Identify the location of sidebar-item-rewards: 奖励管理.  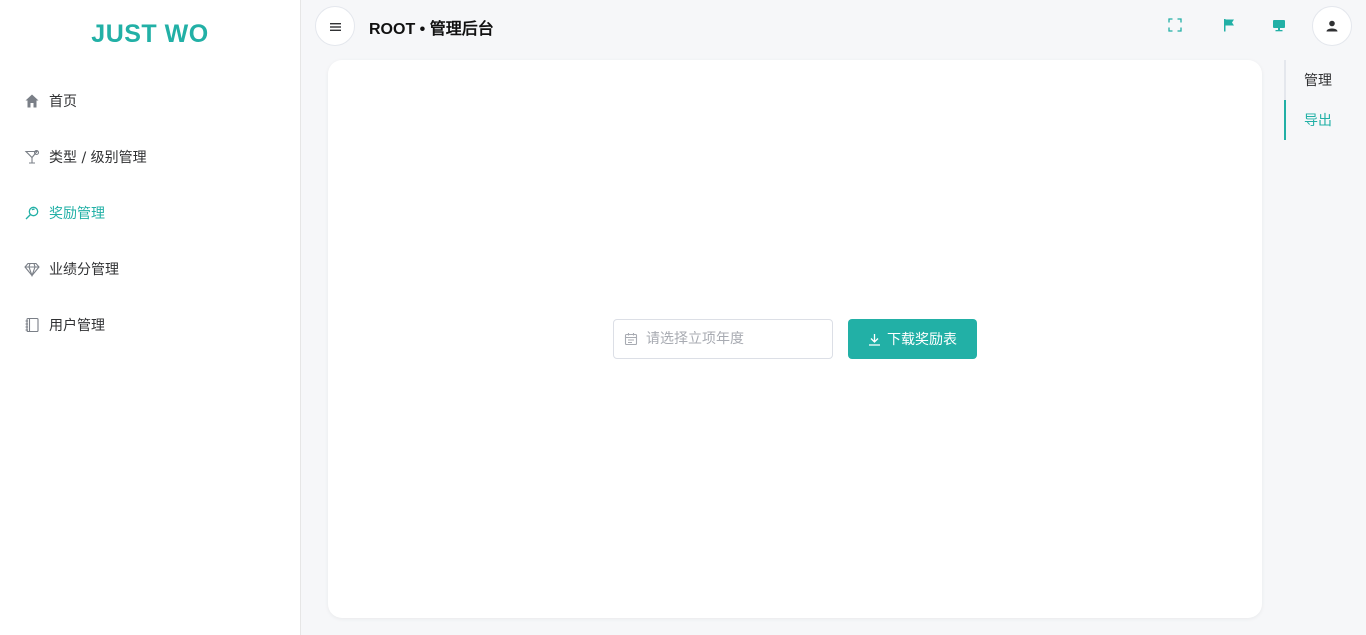
(150, 213).